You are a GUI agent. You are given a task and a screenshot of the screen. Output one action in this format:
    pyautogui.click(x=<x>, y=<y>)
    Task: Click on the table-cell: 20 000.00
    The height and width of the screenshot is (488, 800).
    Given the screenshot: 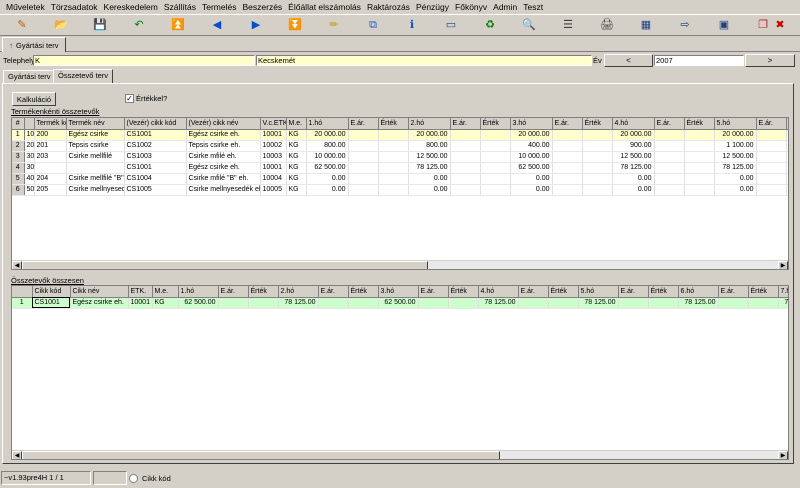 What is the action you would take?
    pyautogui.click(x=633, y=135)
    